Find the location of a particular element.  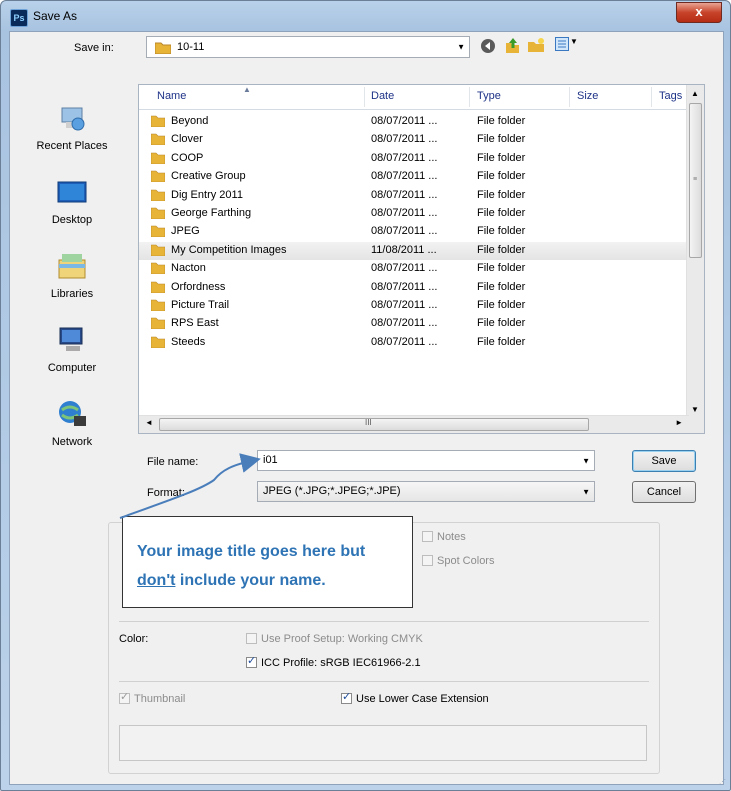

file-name-input: i01 ▼ is located at coordinates (426, 460).